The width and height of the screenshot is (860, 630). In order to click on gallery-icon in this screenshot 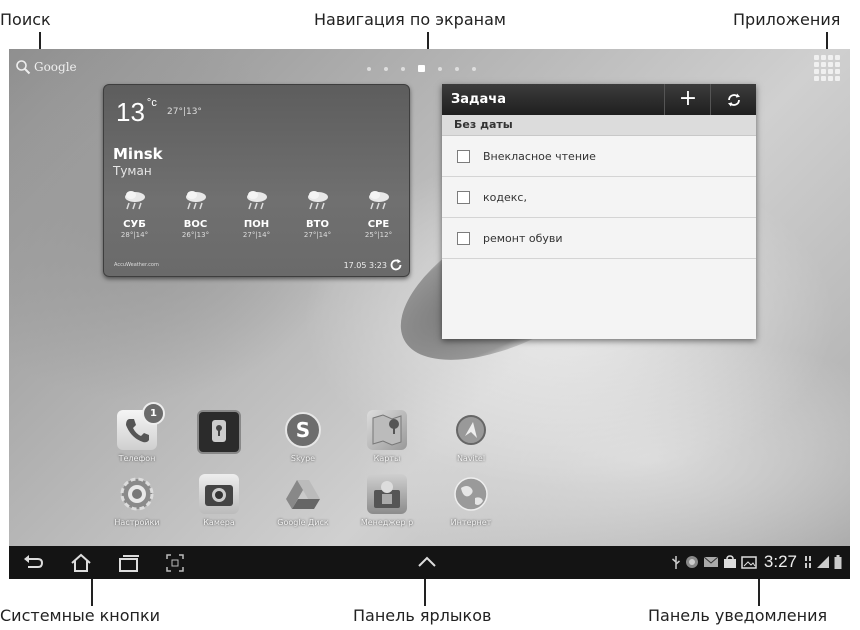, I will do `click(749, 562)`.